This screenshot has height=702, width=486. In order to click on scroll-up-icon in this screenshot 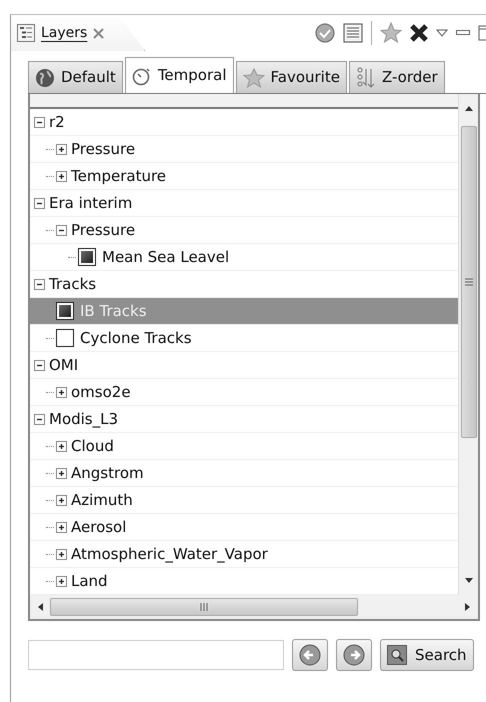, I will do `click(469, 108)`.